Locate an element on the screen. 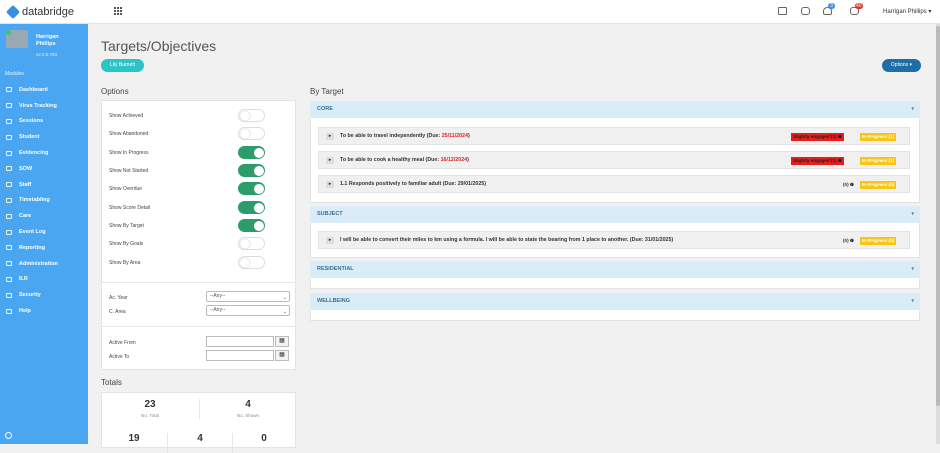  sidebar-item-sow: SOW is located at coordinates (44, 169).